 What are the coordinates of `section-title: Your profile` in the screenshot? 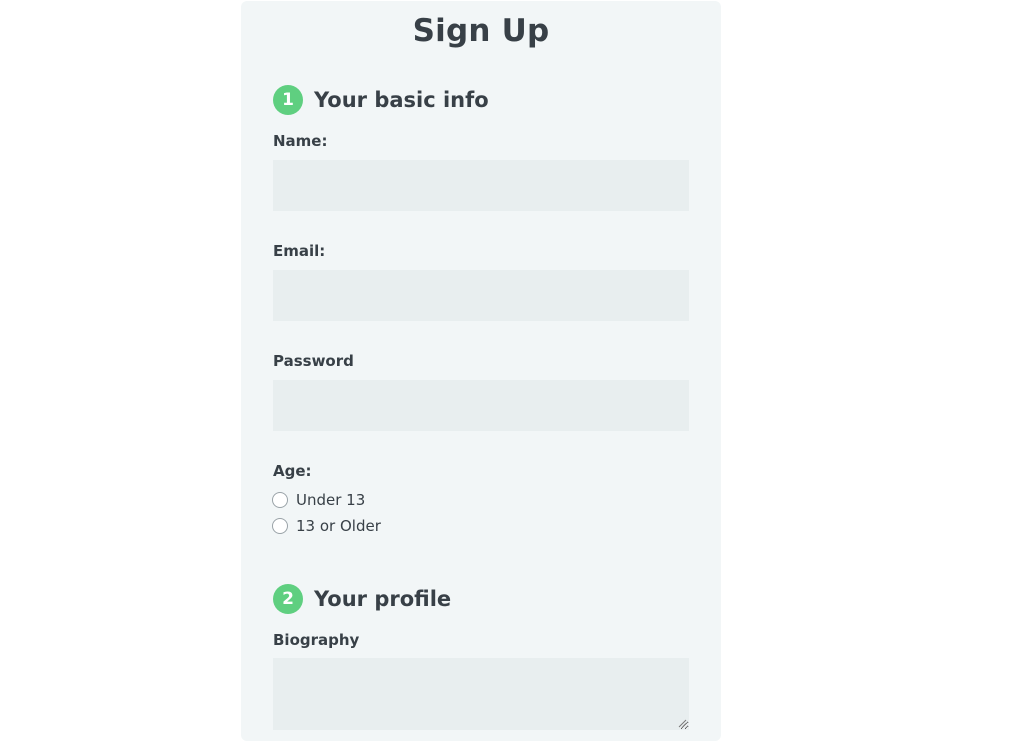 It's located at (383, 599).